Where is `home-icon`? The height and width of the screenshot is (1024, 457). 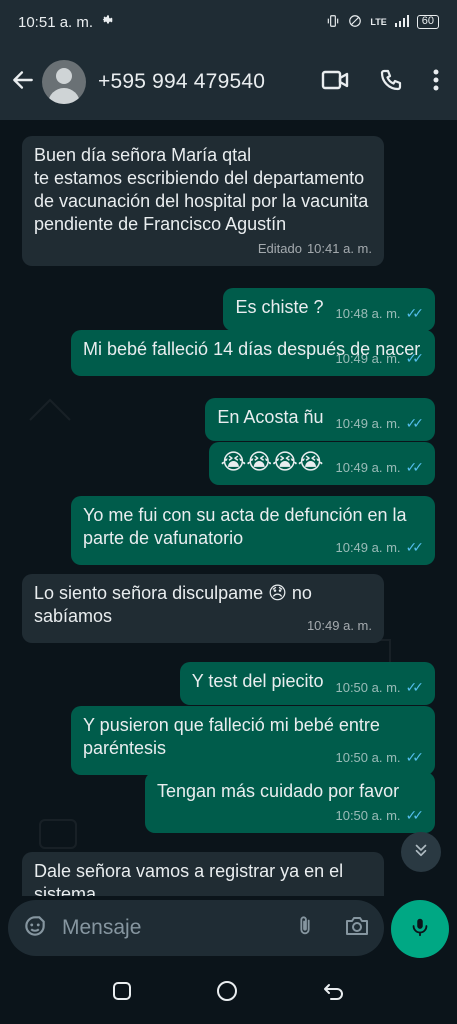 home-icon is located at coordinates (227, 993).